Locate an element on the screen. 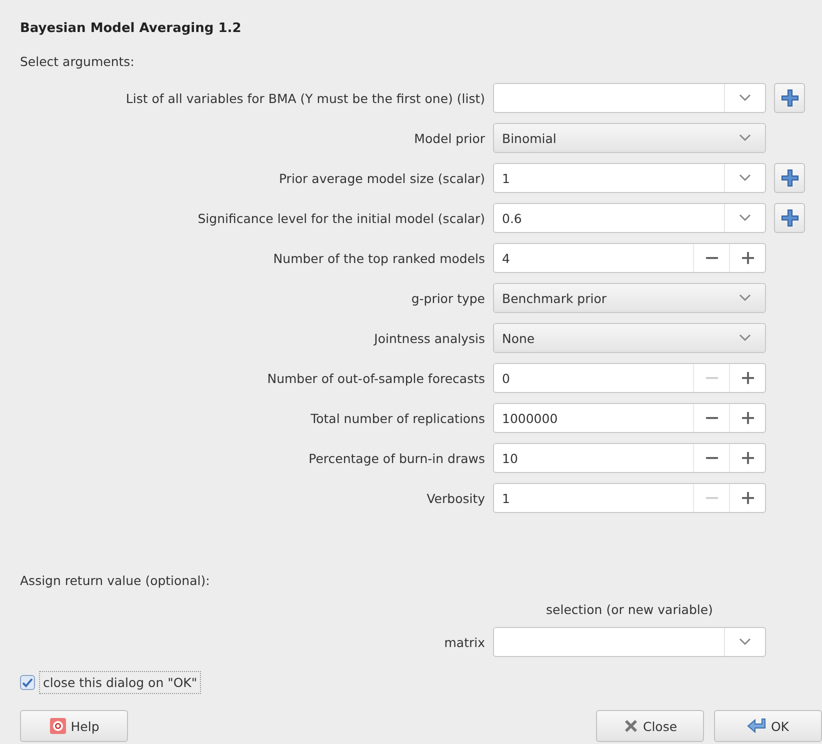 The image size is (822, 744). spin-field: 10 is located at coordinates (629, 458).